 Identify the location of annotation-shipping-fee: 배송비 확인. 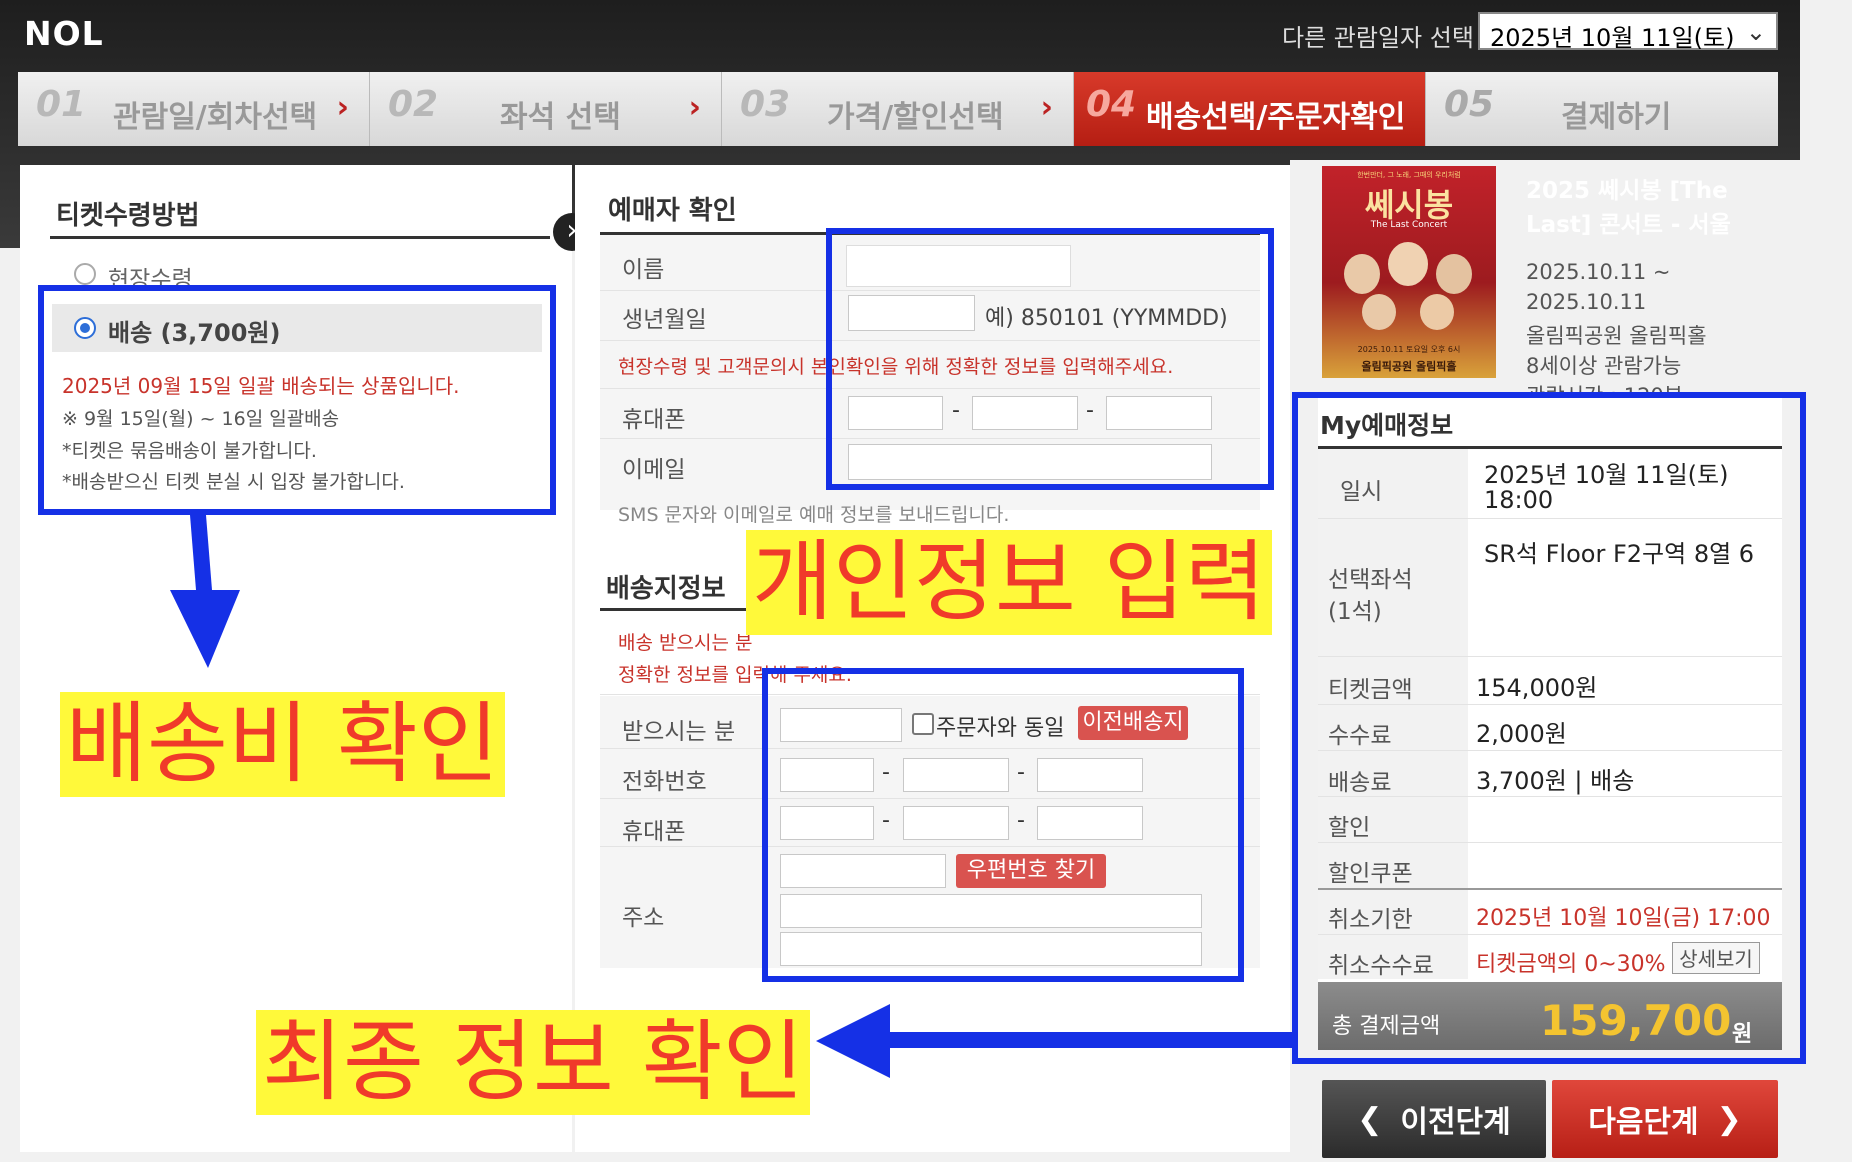
(282, 744).